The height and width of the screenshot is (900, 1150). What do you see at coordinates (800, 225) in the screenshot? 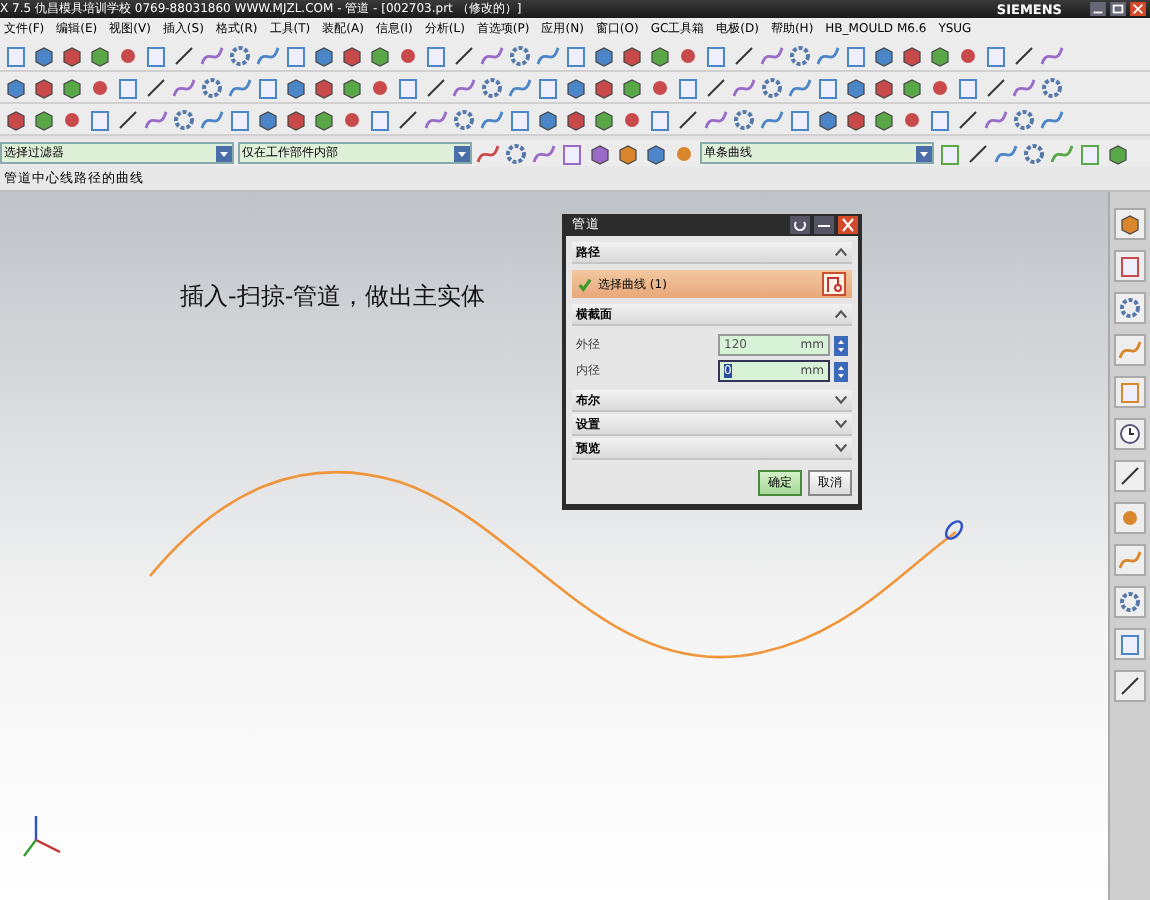
I see `reset-icon` at bounding box center [800, 225].